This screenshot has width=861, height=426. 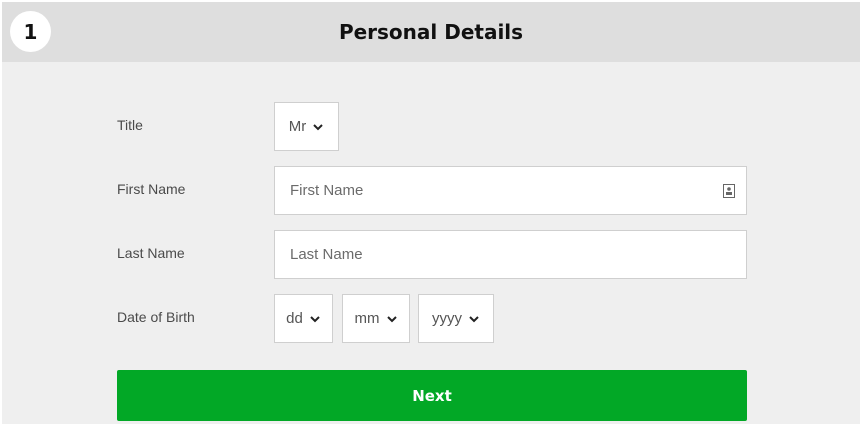 I want to click on dob-year-value: yyyy, so click(x=447, y=318).